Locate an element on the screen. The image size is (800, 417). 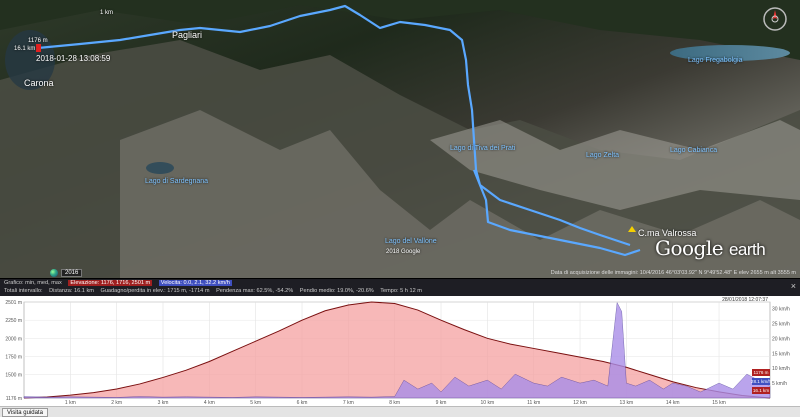
label-lago-tiva: Lago di Tiva dei Prati is located at coordinates (483, 148).